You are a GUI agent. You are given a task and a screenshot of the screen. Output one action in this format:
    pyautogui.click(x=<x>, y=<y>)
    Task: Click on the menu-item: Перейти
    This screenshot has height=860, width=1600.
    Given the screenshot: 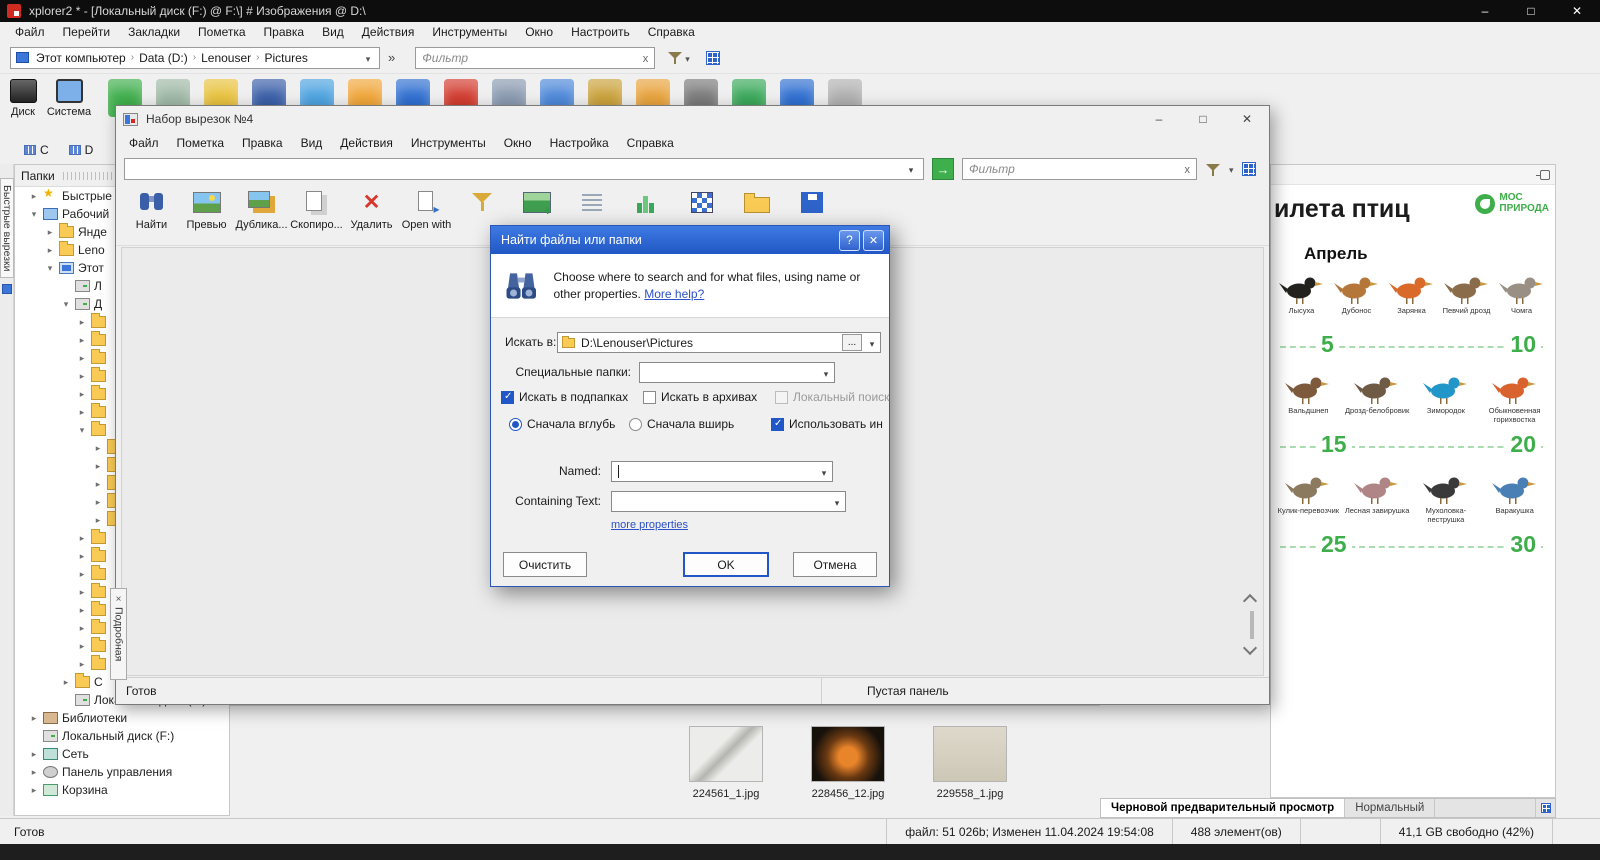 What is the action you would take?
    pyautogui.click(x=87, y=32)
    